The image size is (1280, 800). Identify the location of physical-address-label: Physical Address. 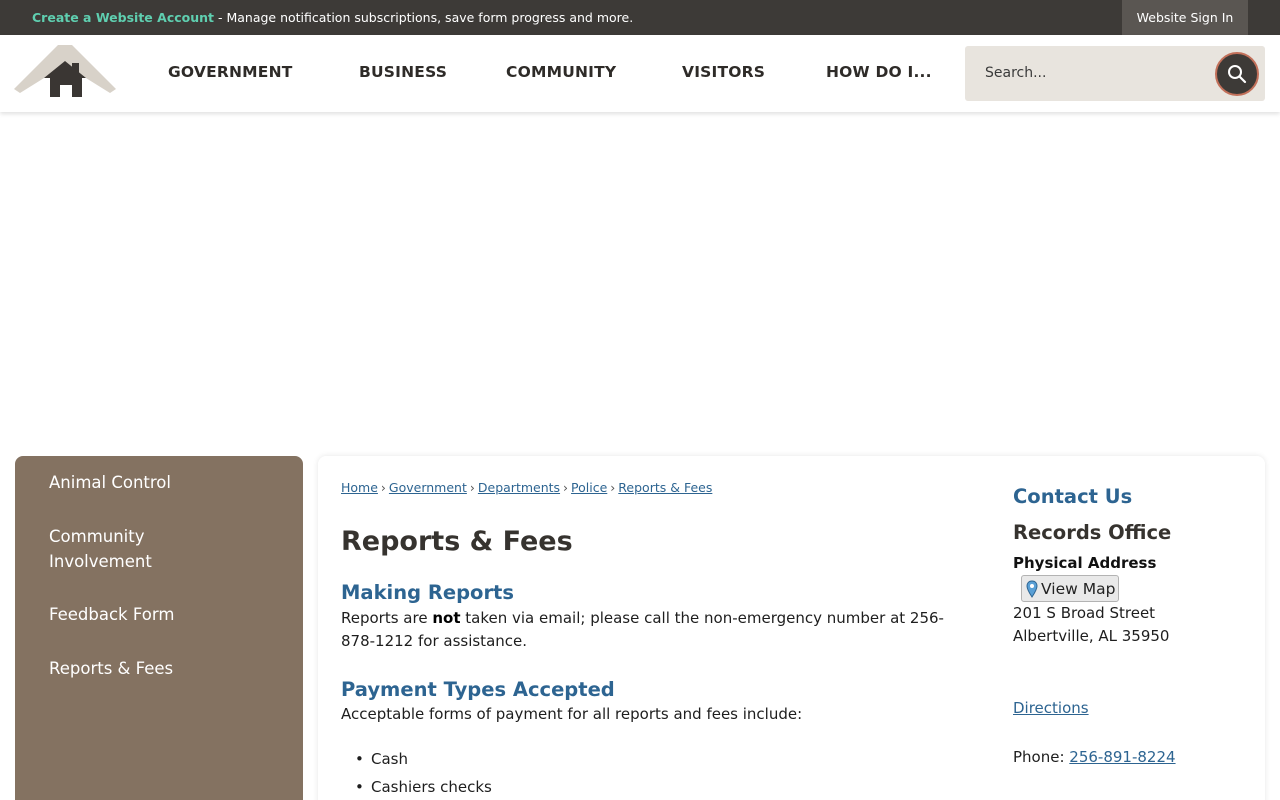
(1085, 563).